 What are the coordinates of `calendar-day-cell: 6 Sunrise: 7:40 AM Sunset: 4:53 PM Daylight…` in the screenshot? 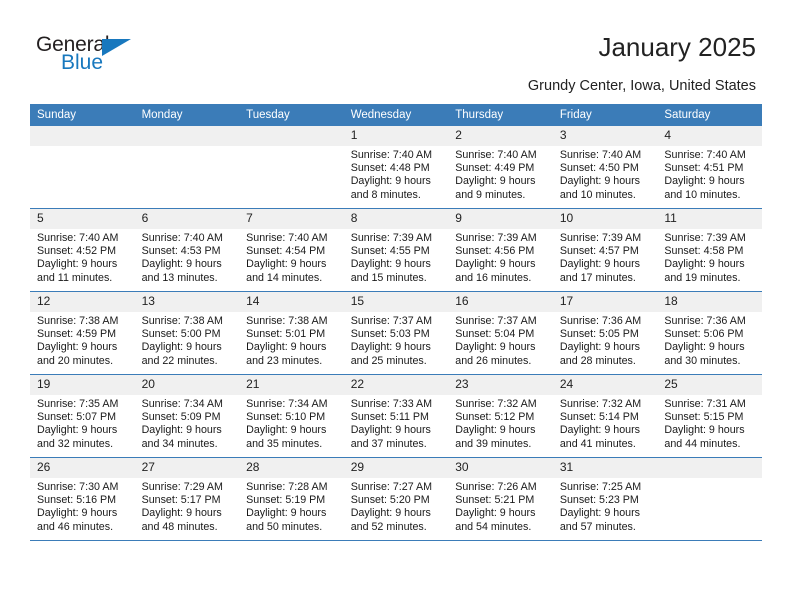 It's located at (187, 250).